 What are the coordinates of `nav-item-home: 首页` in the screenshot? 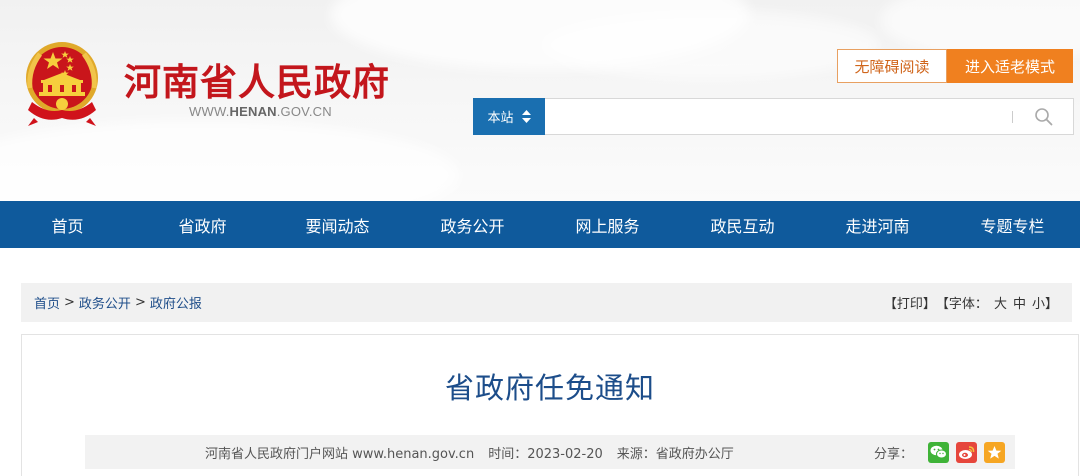 It's located at (67, 224).